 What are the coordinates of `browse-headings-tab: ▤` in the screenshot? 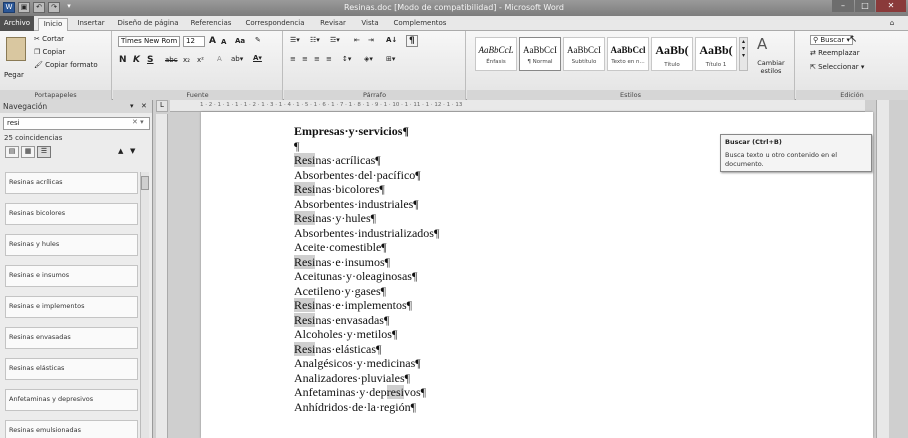 It's located at (12, 152).